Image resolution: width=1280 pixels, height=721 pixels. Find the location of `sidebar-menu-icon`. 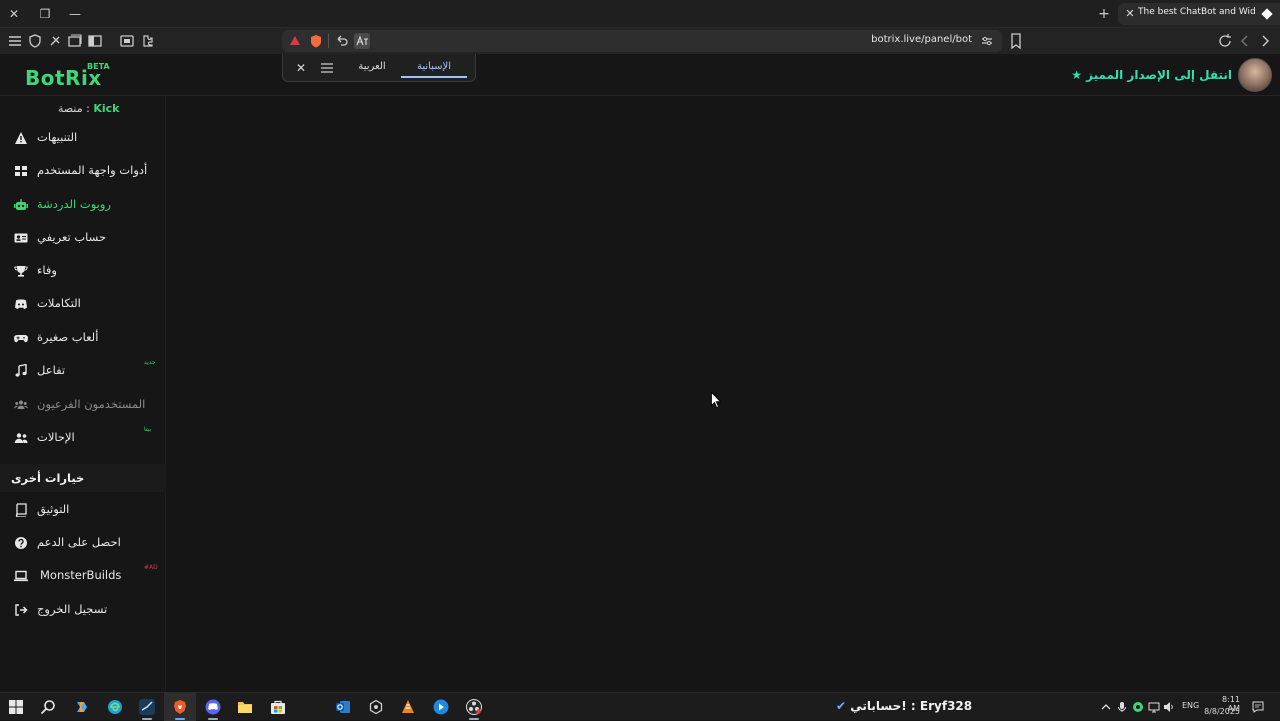

sidebar-menu-icon is located at coordinates (15, 41).